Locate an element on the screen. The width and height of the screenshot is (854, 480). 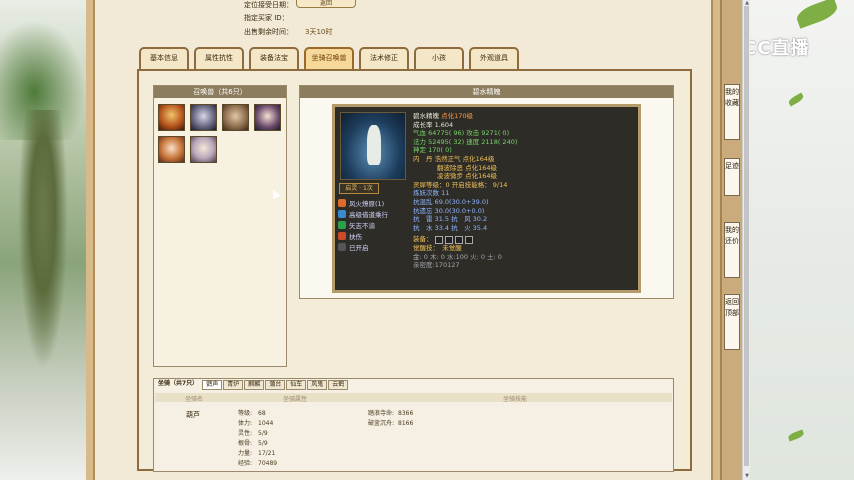
mount-tab: 麒麟 is located at coordinates (254, 385).